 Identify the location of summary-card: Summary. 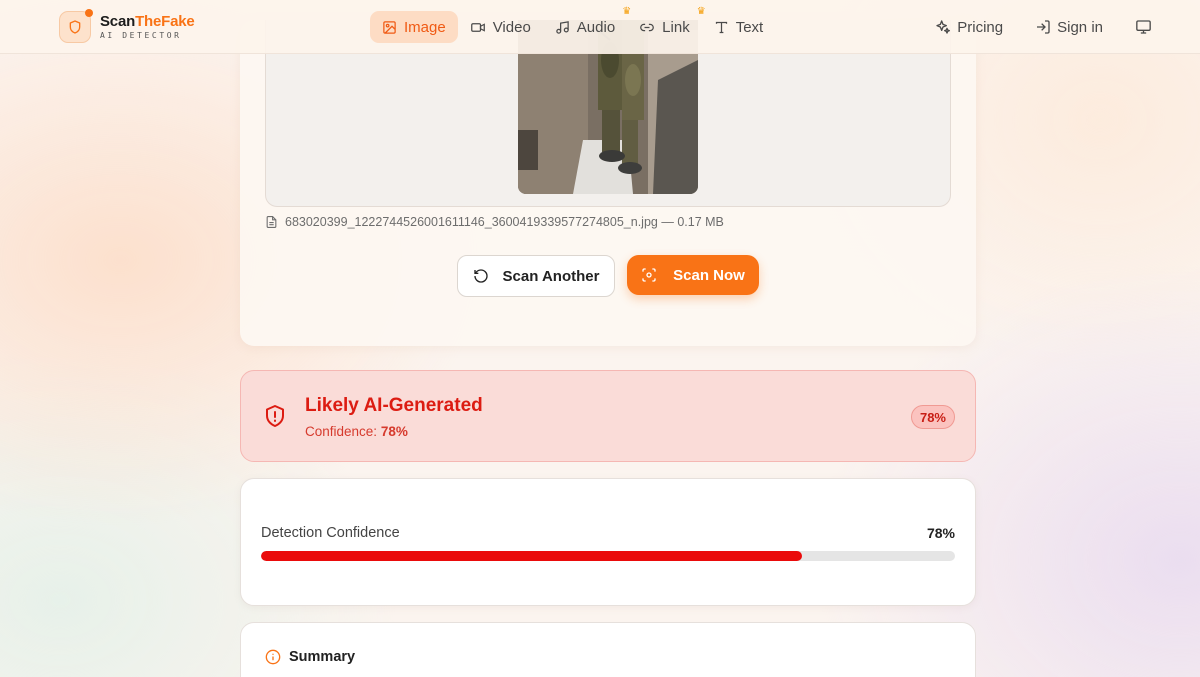
(608, 649).